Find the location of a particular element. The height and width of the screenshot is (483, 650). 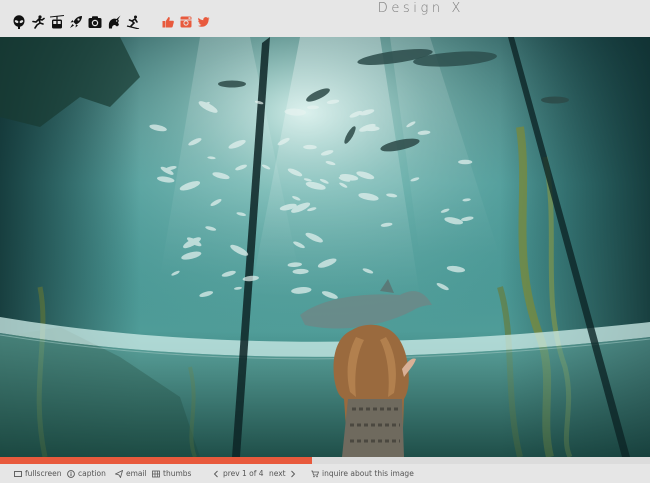

thumbs-button: thumbs is located at coordinates (171, 473).